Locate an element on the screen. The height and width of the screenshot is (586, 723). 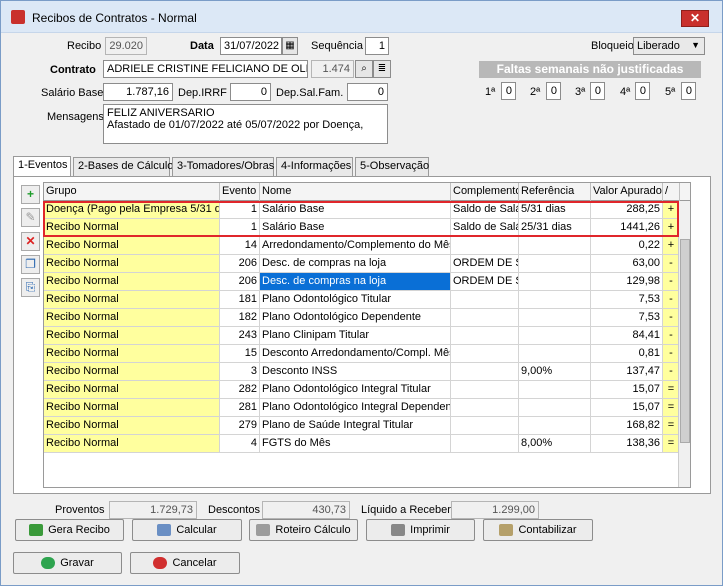
delete-icon: ✕ is located at coordinates (30, 241).